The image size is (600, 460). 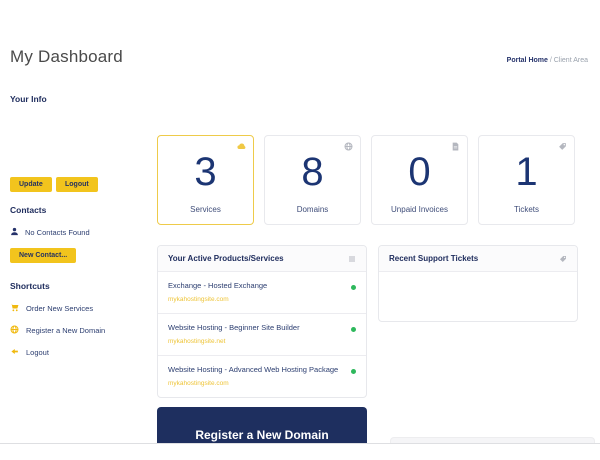 I want to click on stat-value: 1, so click(x=526, y=172).